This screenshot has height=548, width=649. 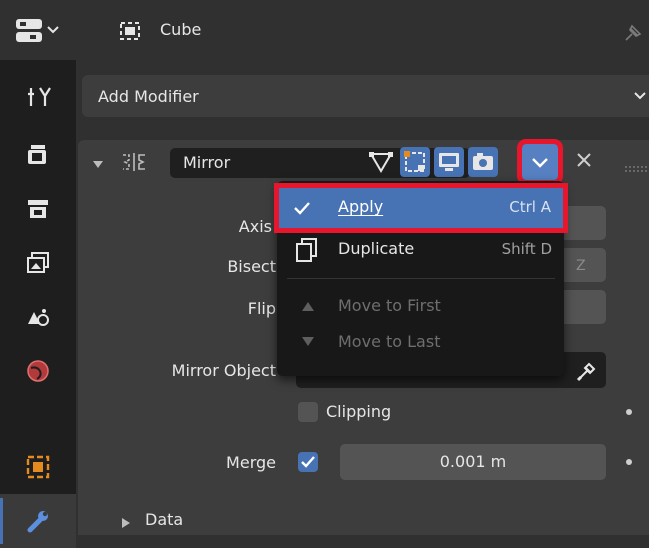 I want to click on clipping-label: Clipping, so click(x=359, y=411).